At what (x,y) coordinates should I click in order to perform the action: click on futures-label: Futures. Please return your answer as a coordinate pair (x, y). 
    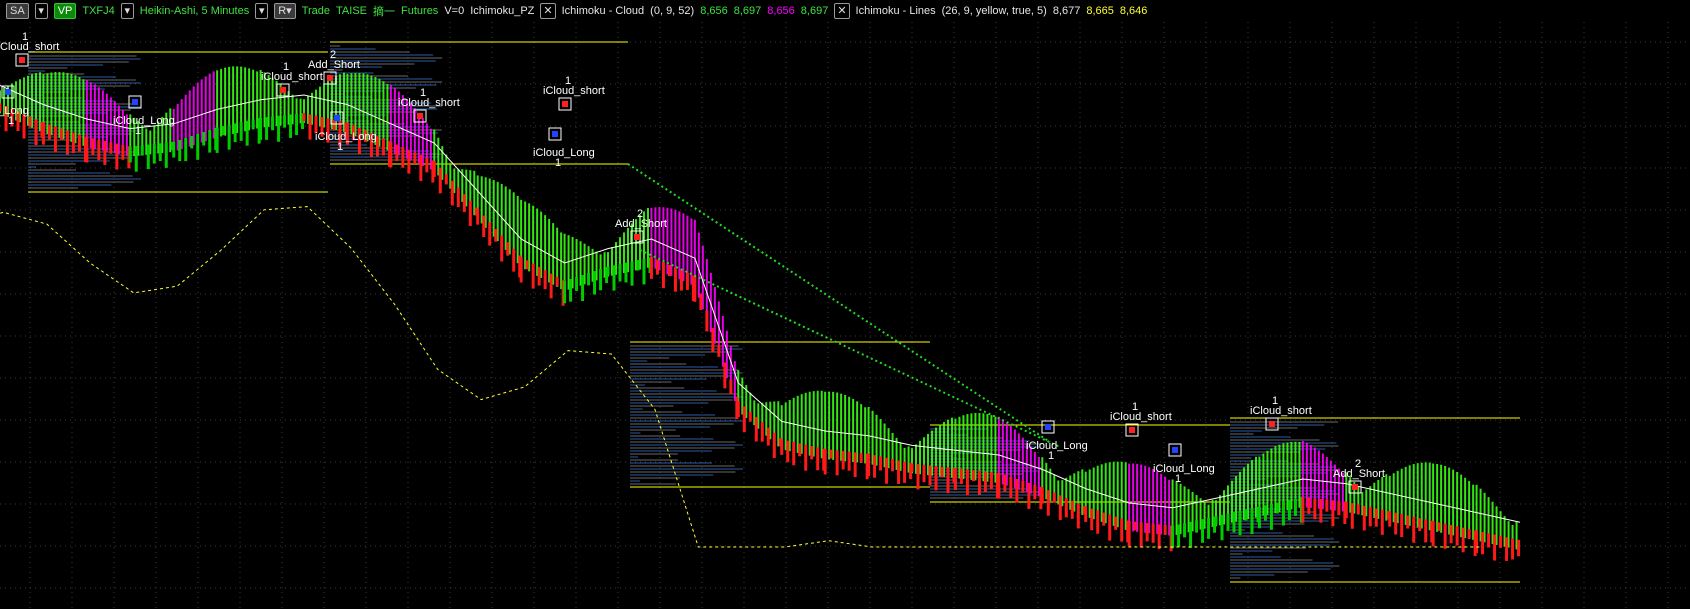
    Looking at the image, I should click on (420, 11).